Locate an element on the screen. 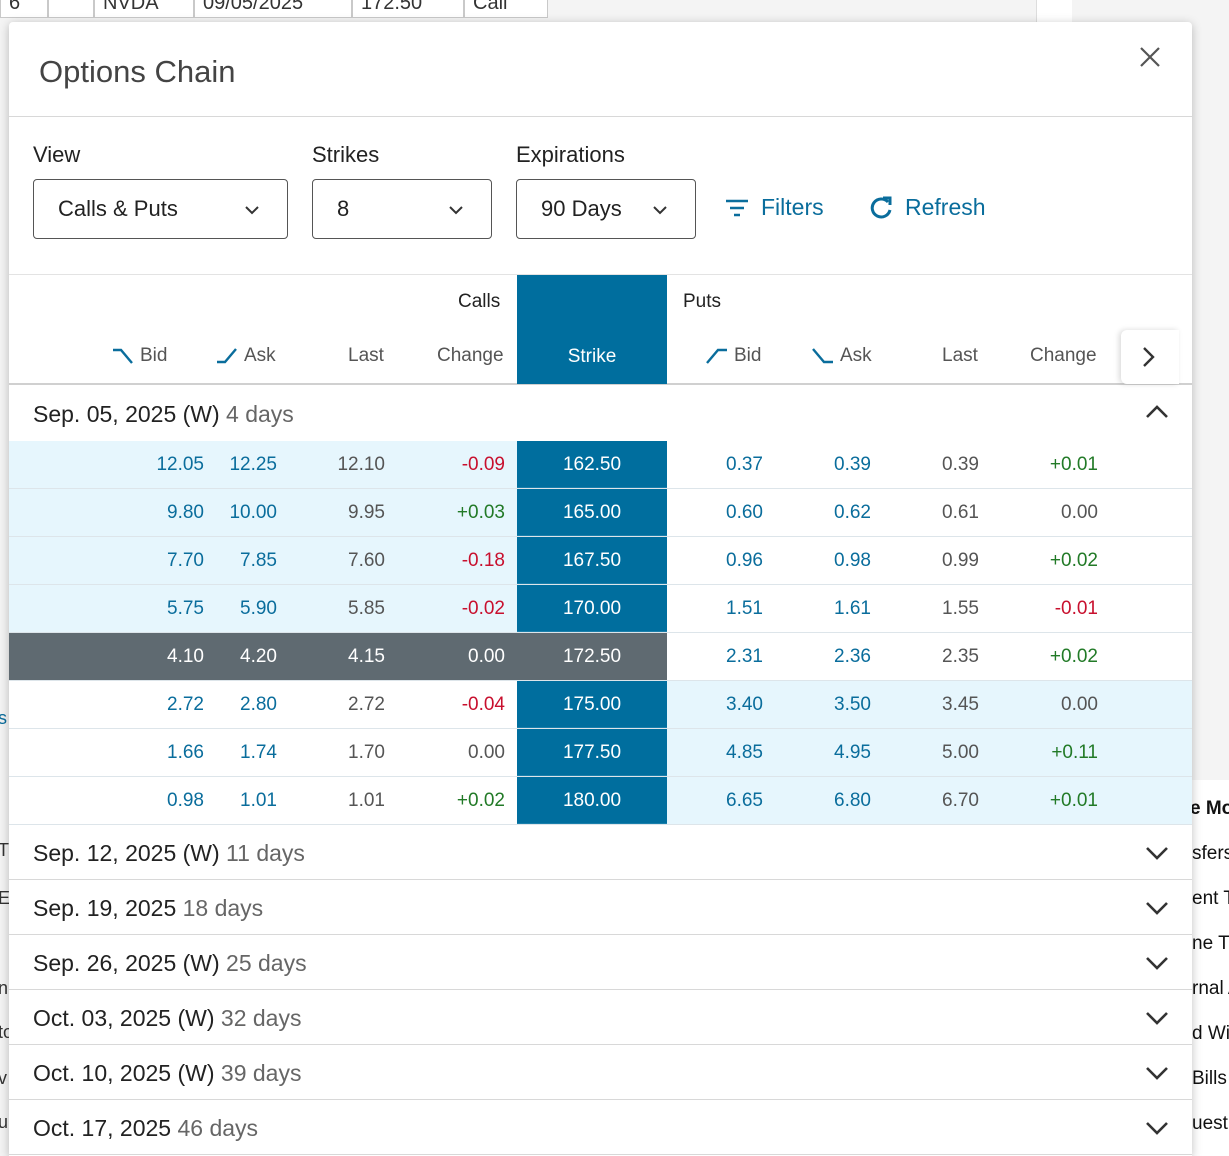  put-bid-cell: 3.40 is located at coordinates (713, 705).